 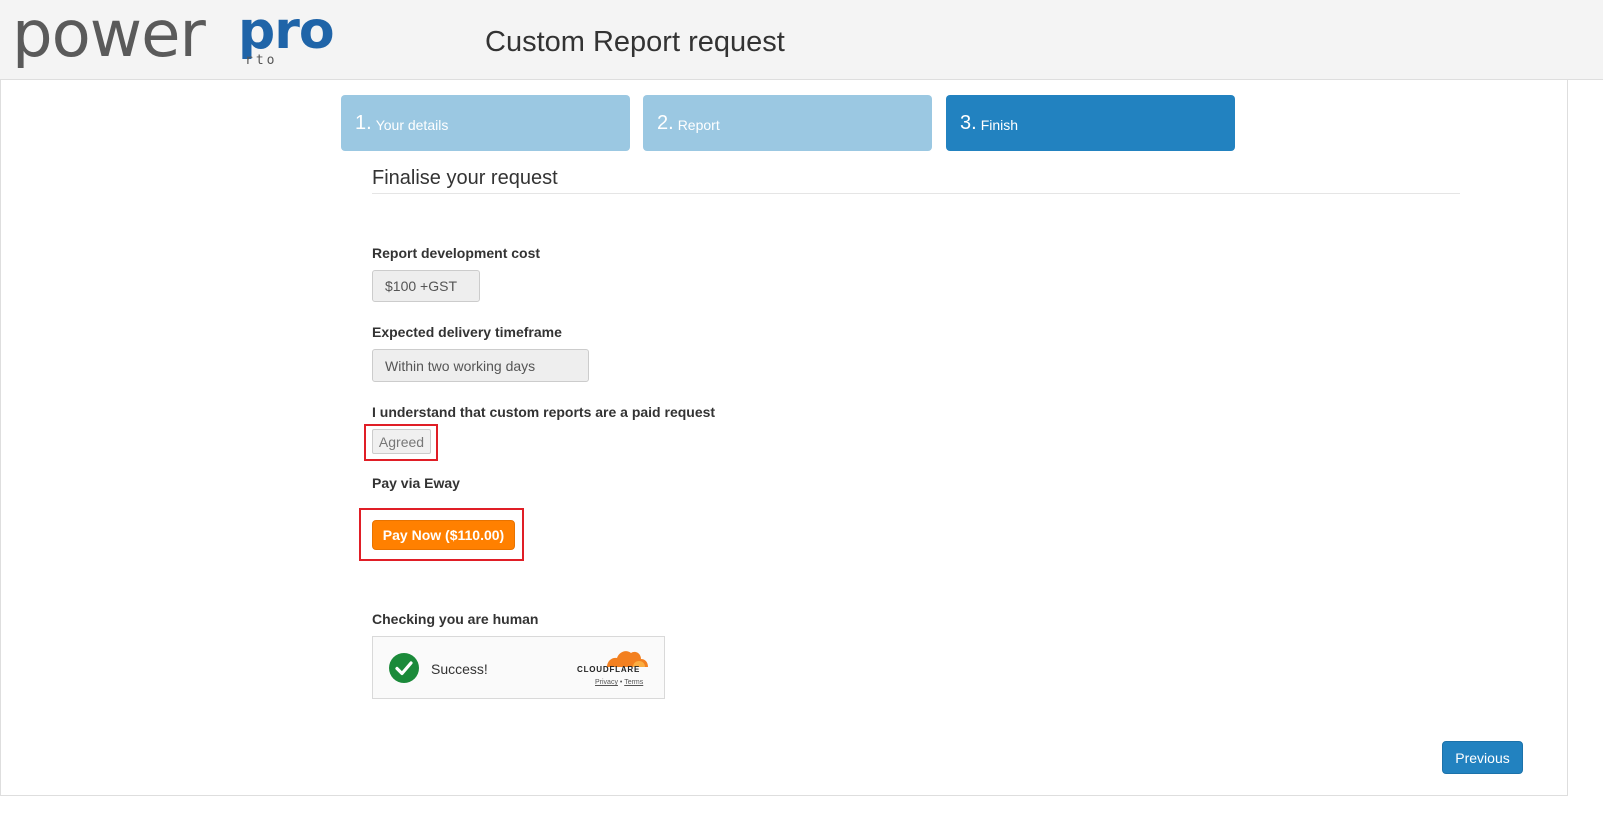 I want to click on step-number: 1., so click(x=363, y=122).